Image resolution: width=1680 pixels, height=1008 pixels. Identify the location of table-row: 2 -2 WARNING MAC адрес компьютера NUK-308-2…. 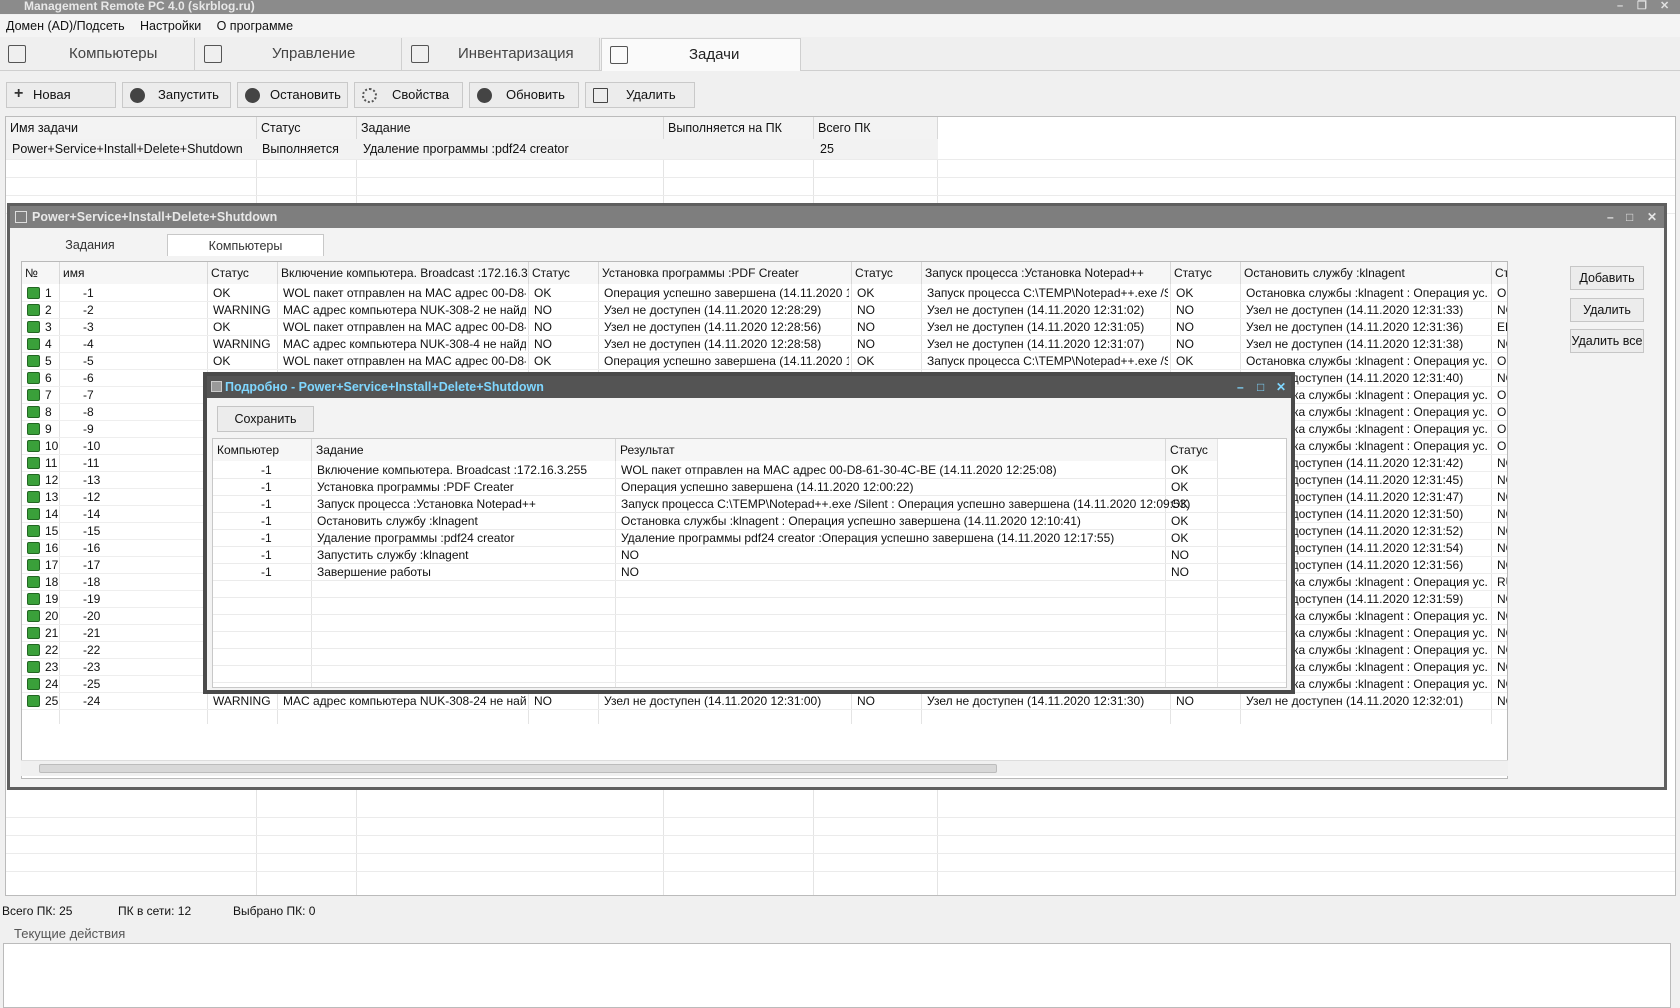
(764, 310).